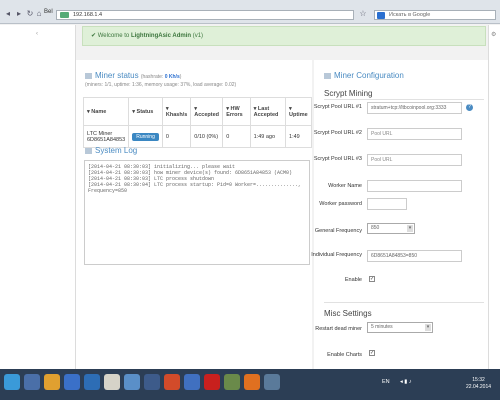 Image resolution: width=500 pixels, height=400 pixels. I want to click on hashrate-value: 0 Kh/s, so click(172, 77).